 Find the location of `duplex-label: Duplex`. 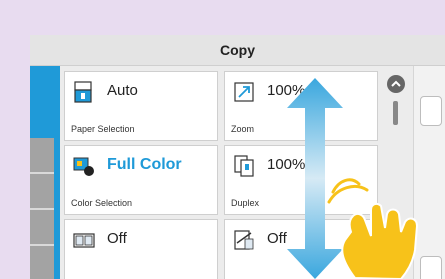

duplex-label: Duplex is located at coordinates (245, 203).